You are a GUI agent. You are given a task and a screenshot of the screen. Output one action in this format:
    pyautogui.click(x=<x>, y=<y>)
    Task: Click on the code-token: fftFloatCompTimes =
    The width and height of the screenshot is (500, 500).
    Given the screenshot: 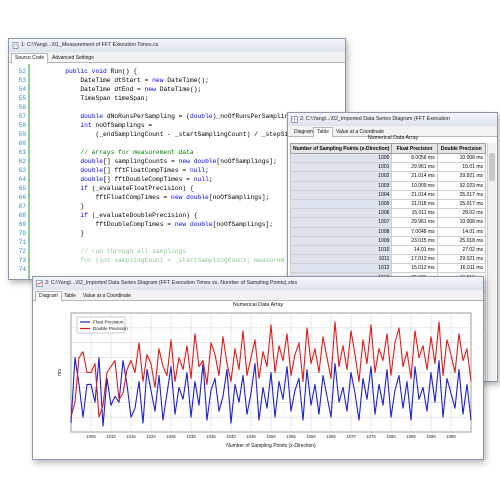 What is the action you would take?
    pyautogui.click(x=103, y=197)
    